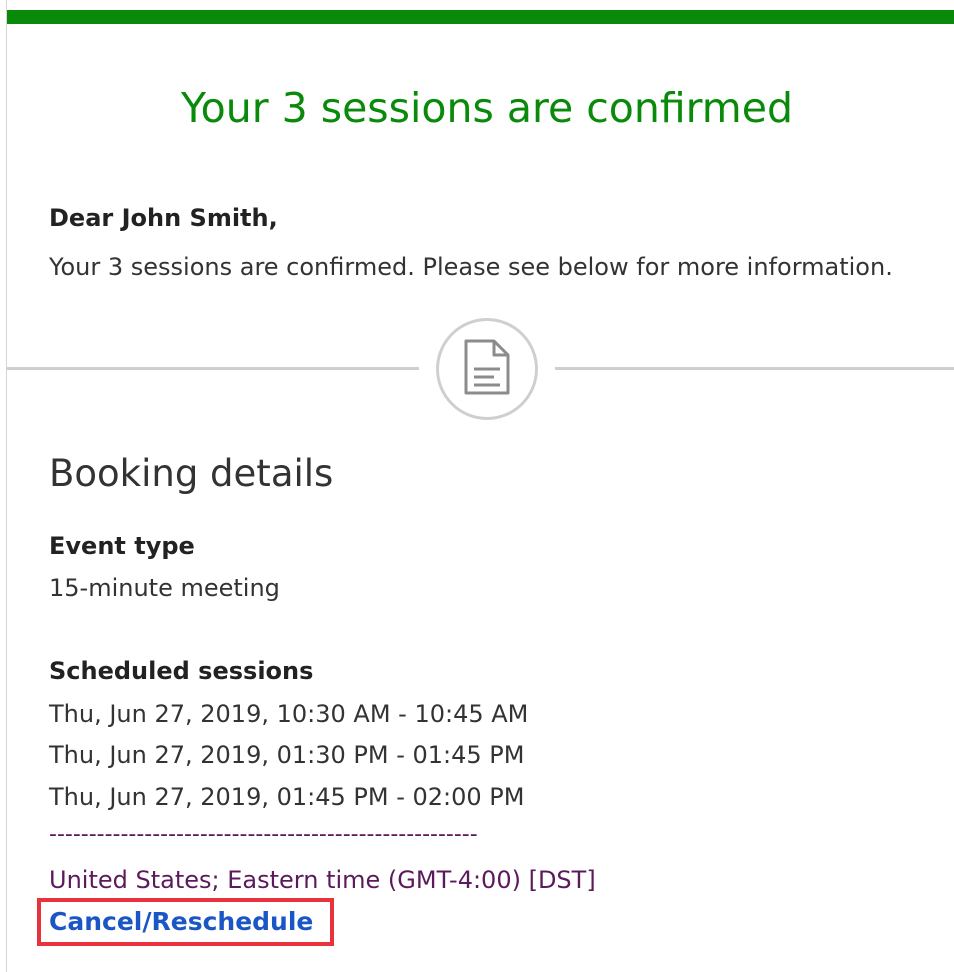 Image resolution: width=954 pixels, height=972 pixels. Describe the element at coordinates (213, 368) in the screenshot. I see `divider-line-left` at that location.